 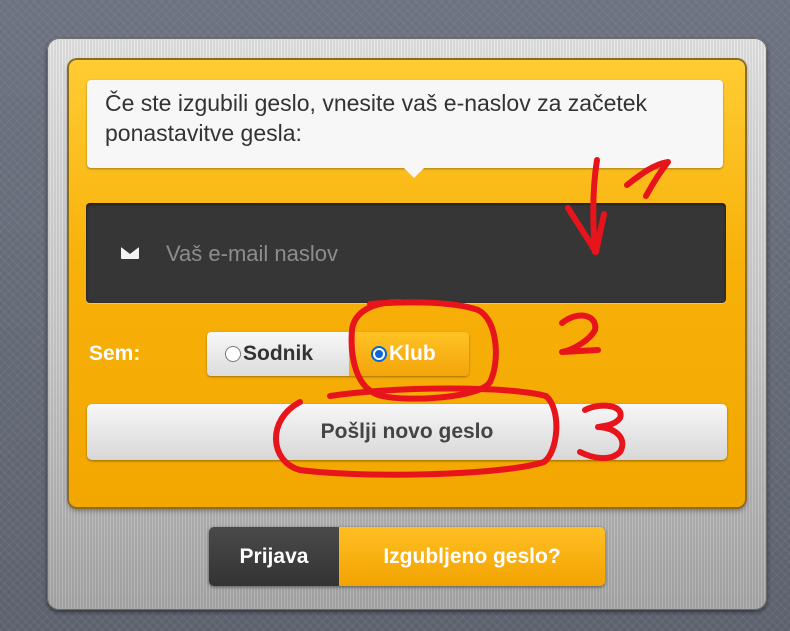 I want to click on role-option-label: Sodnik, so click(x=278, y=353).